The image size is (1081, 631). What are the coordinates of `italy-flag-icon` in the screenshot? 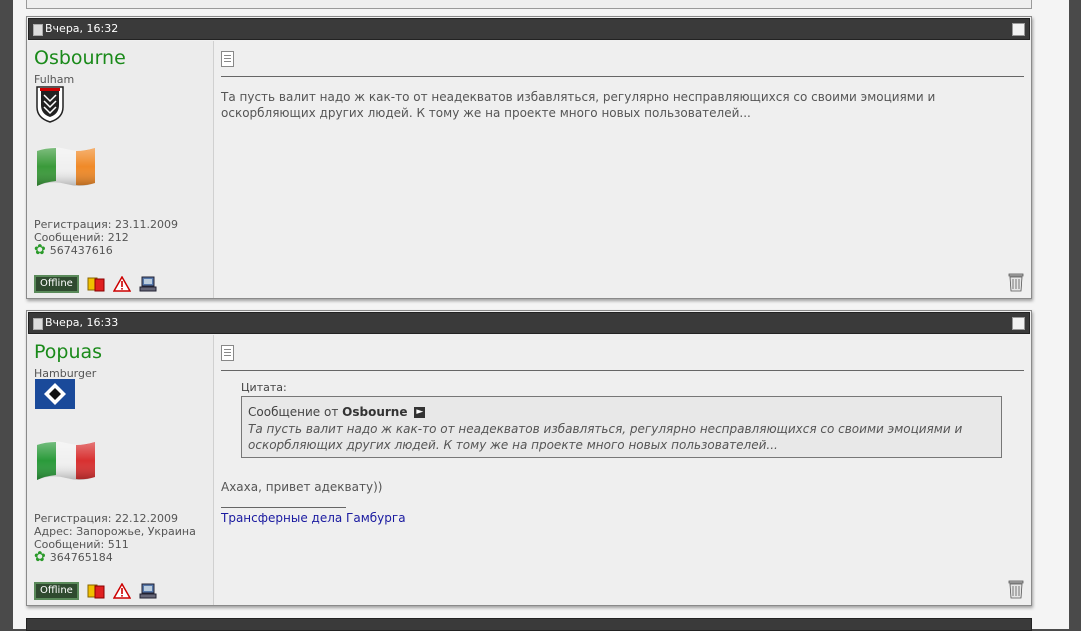 It's located at (66, 460).